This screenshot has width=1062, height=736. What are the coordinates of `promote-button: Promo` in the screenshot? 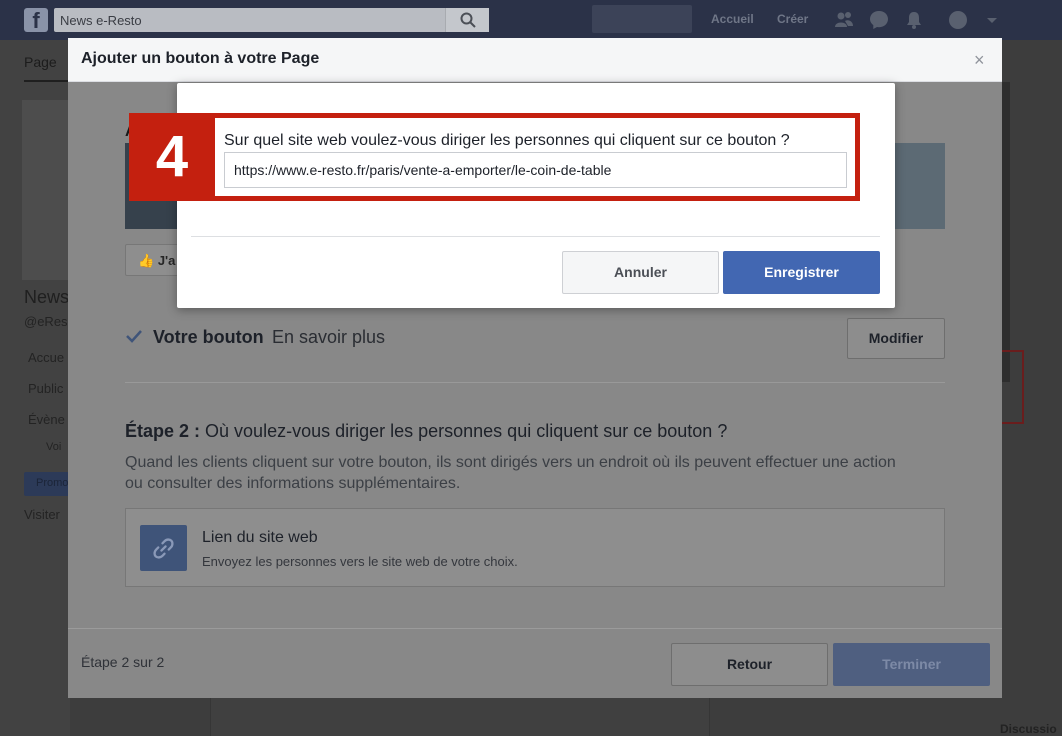 It's located at (47, 484).